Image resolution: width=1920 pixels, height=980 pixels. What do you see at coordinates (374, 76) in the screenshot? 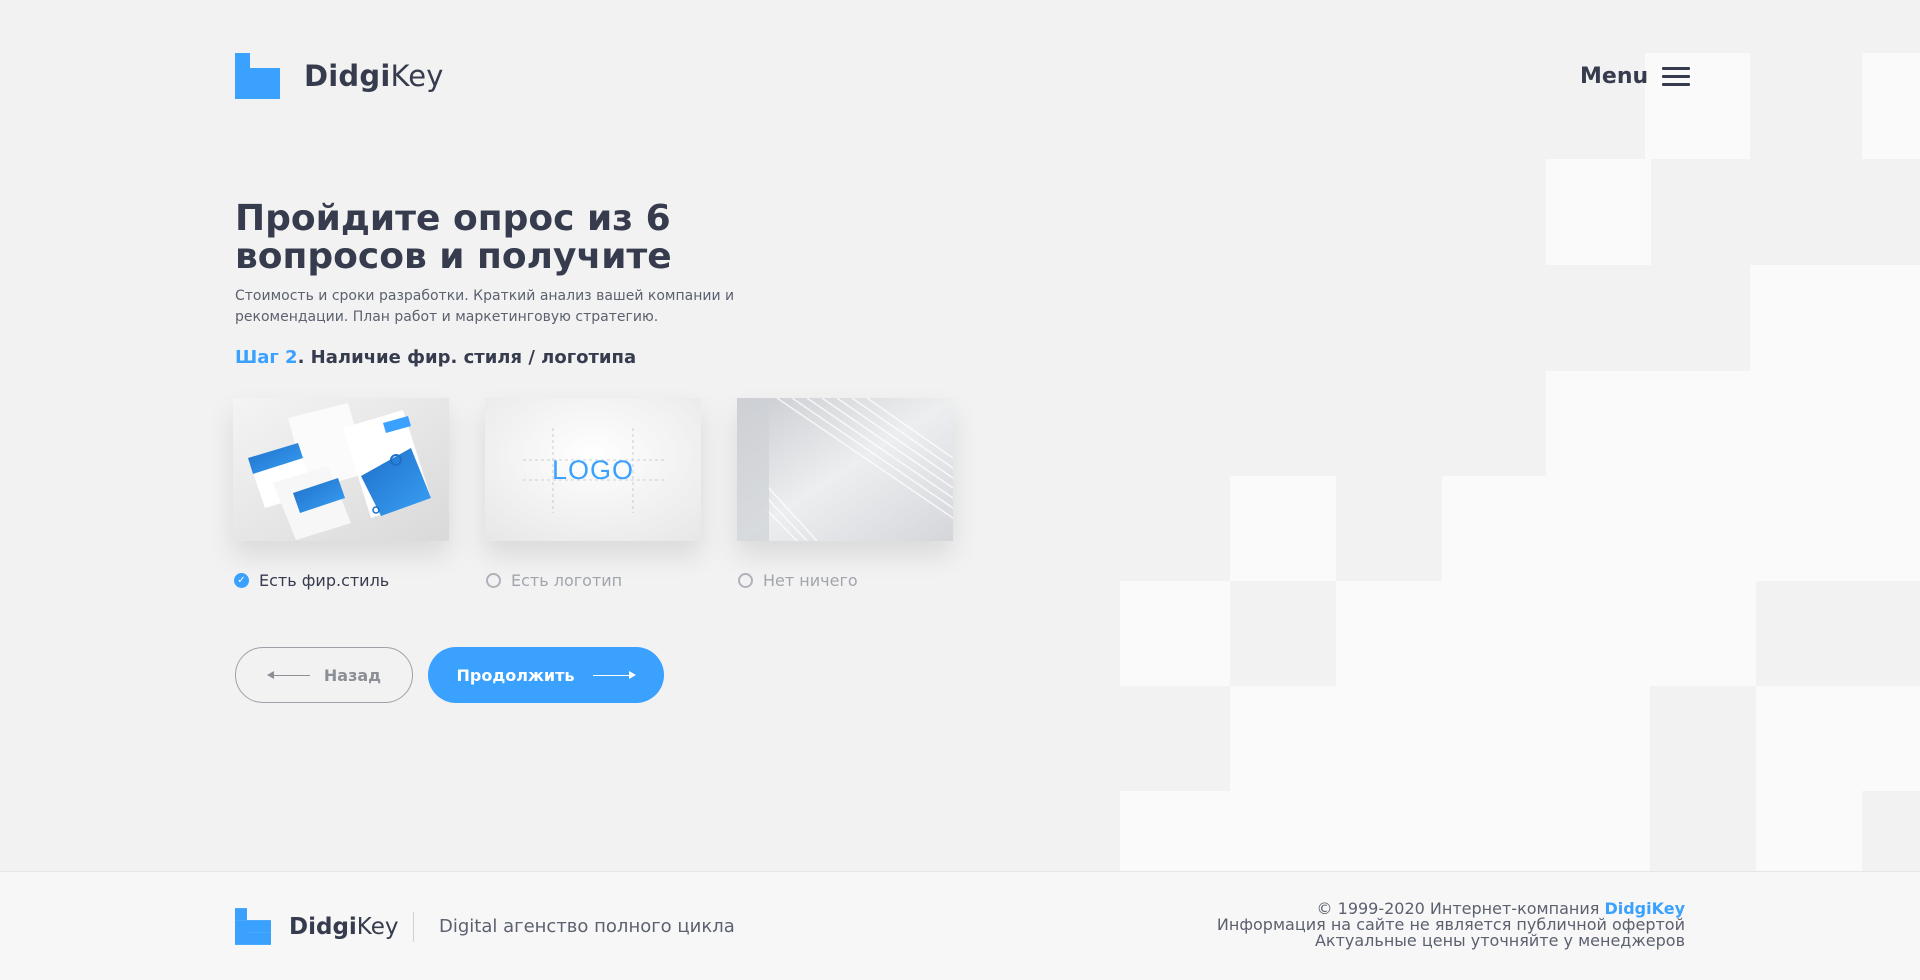
I see `logo-wordmark: DidgiKey` at bounding box center [374, 76].